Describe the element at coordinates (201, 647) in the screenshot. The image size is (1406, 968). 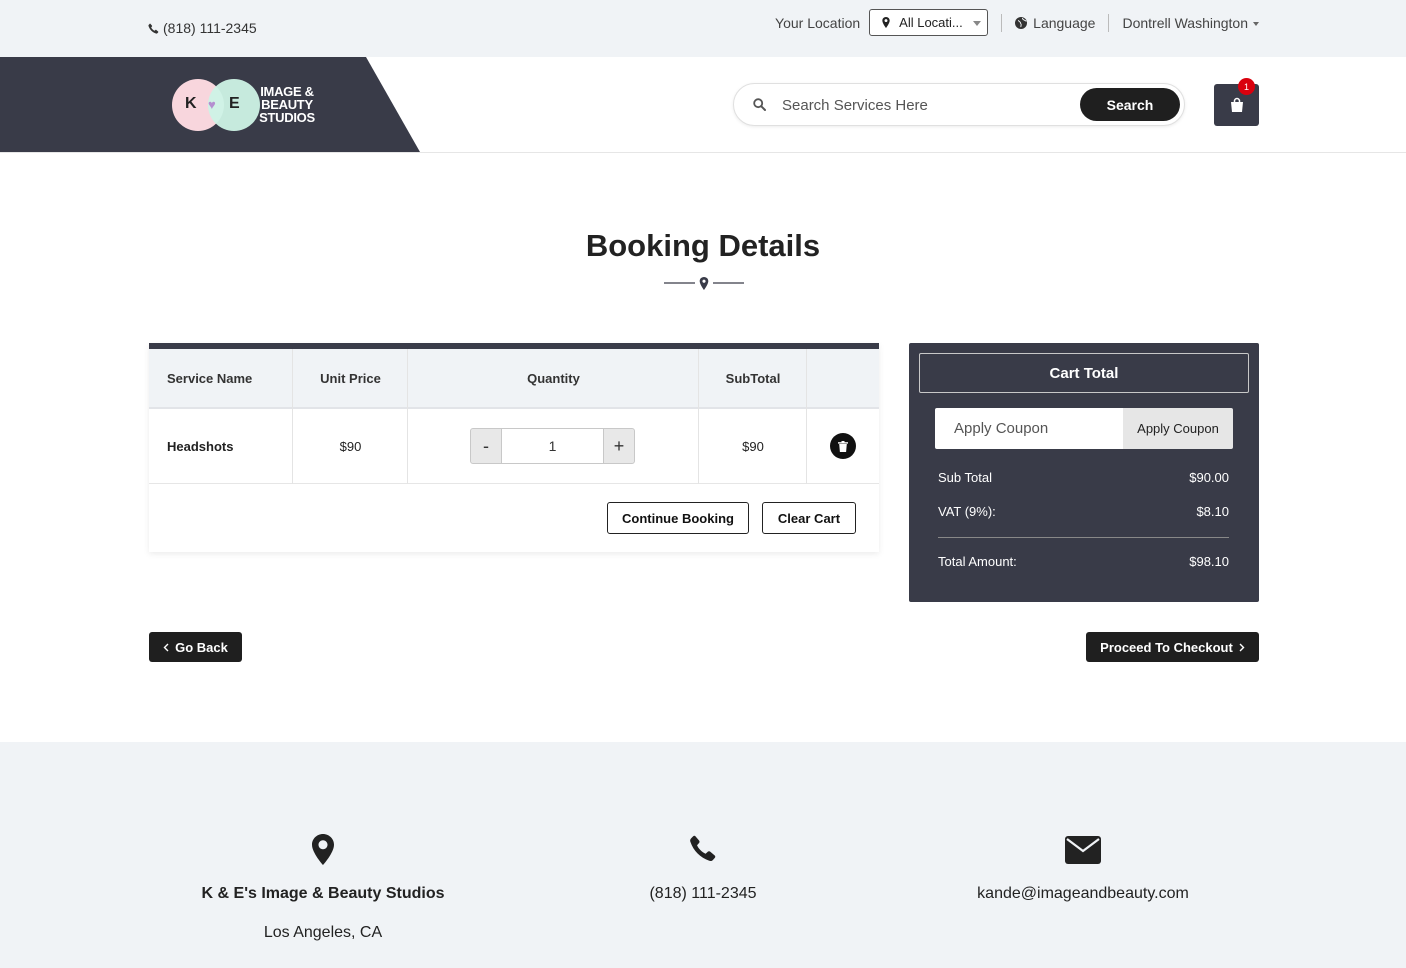
I see `go-back-label: Go Back` at that location.